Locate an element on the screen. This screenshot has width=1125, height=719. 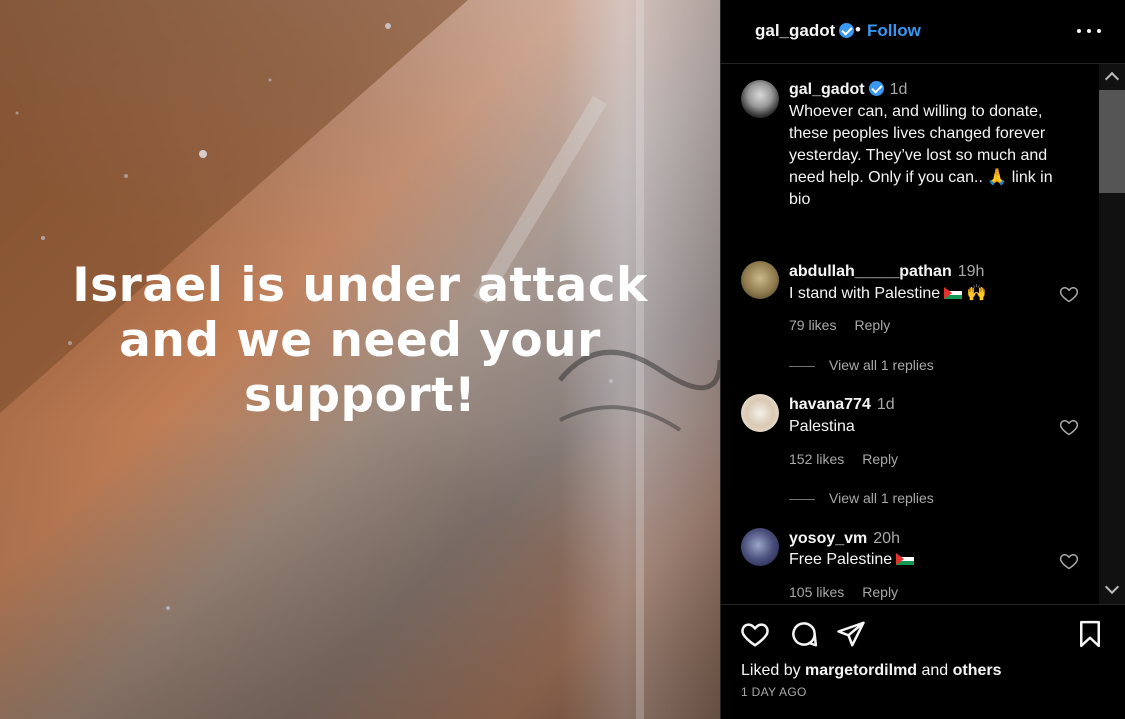
comment-username: havana774 1d is located at coordinates (842, 405).